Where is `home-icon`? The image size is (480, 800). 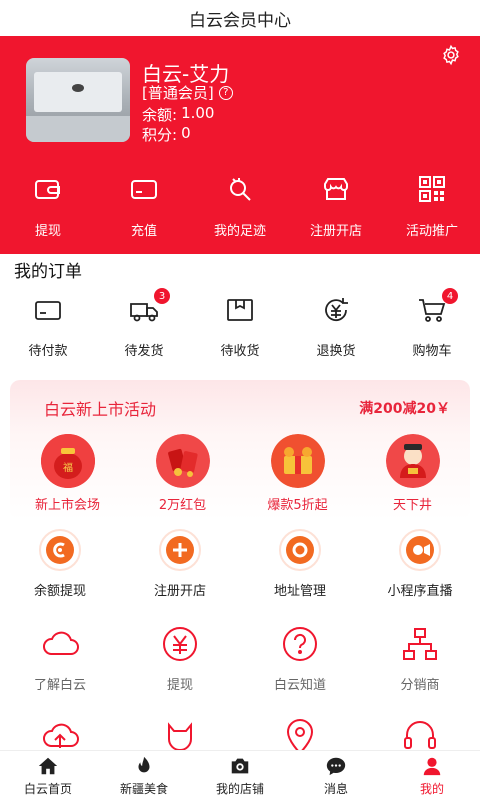
home-icon is located at coordinates (48, 765).